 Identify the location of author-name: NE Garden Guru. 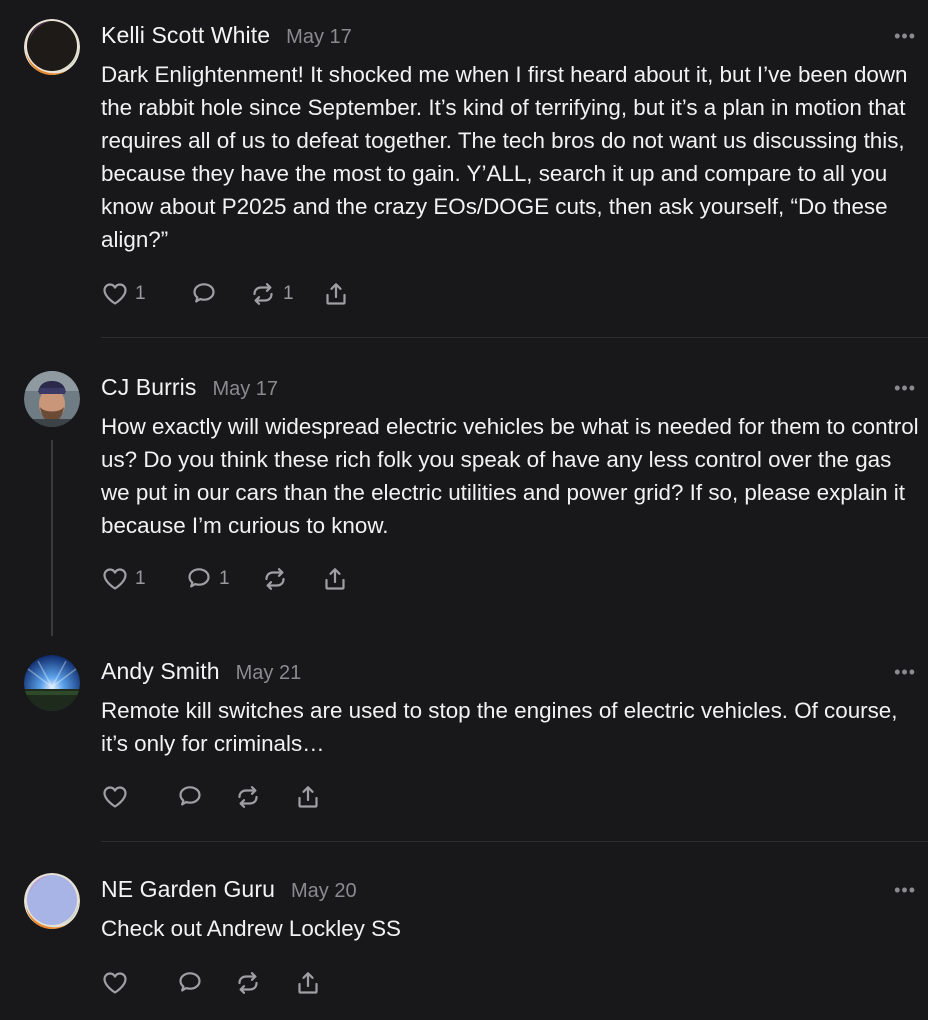
(188, 889).